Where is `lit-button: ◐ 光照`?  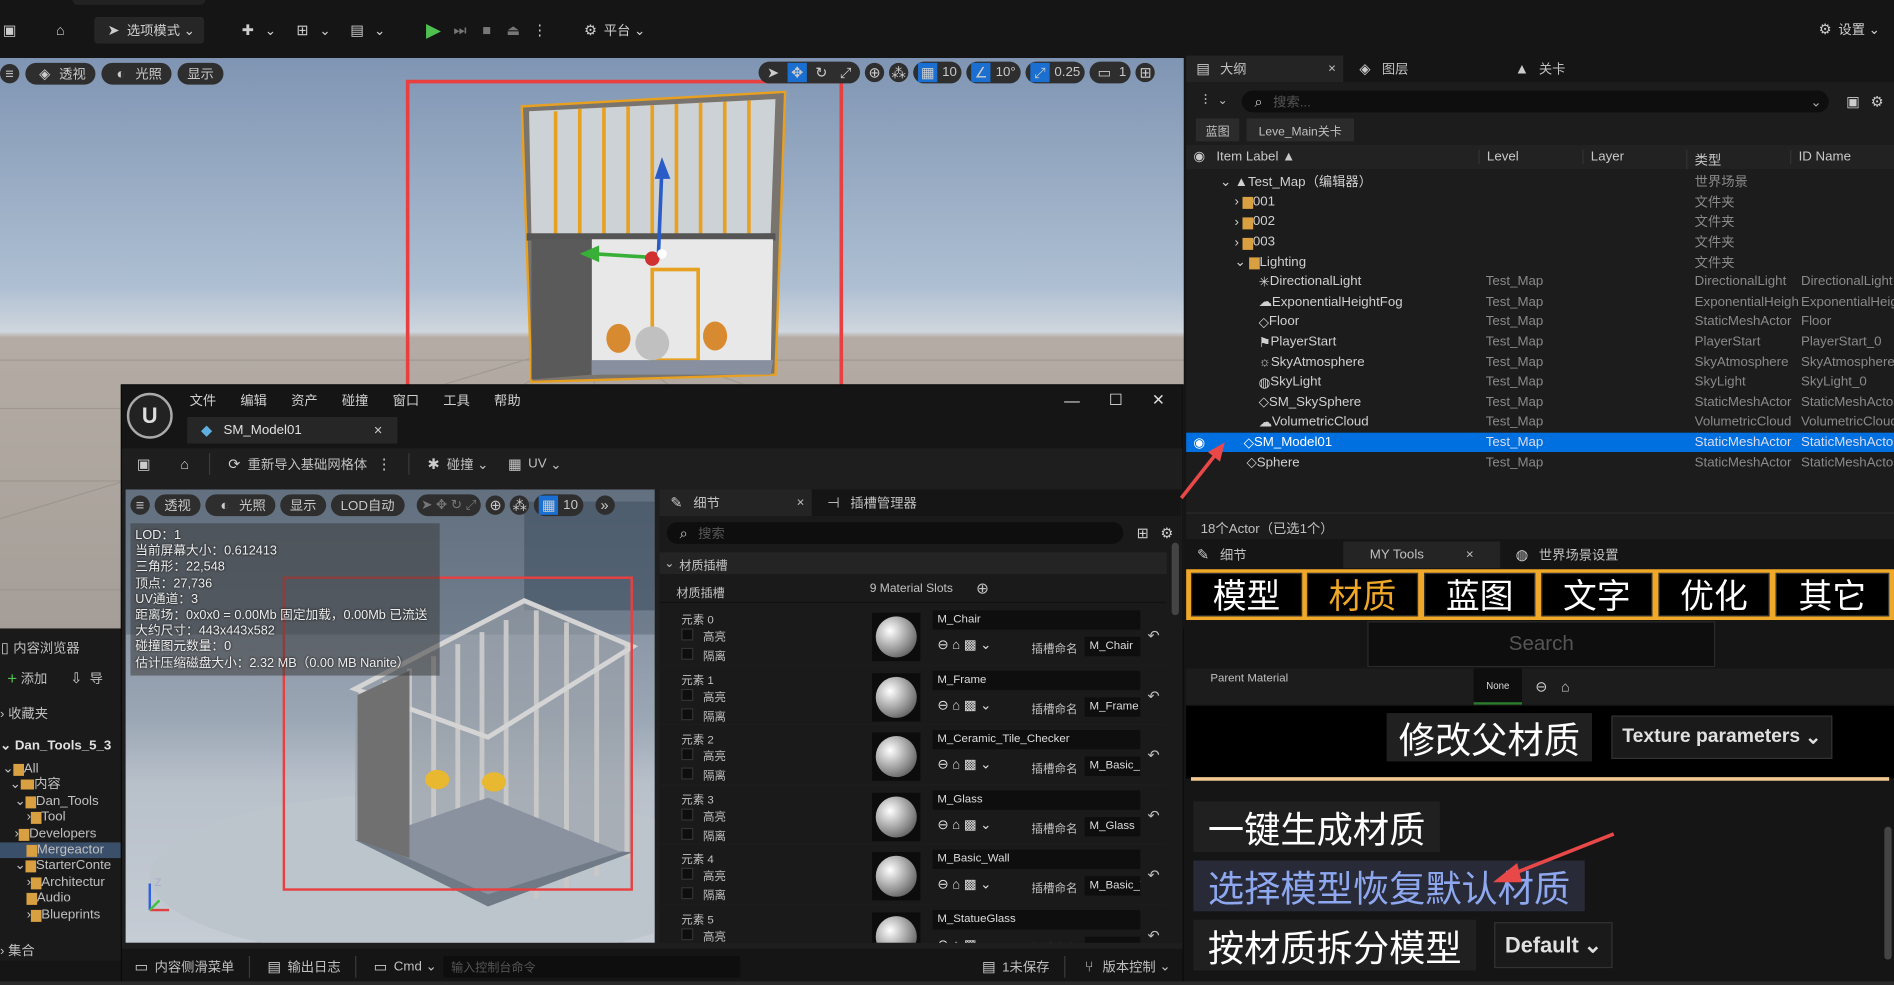 lit-button: ◐ 光照 is located at coordinates (136, 73).